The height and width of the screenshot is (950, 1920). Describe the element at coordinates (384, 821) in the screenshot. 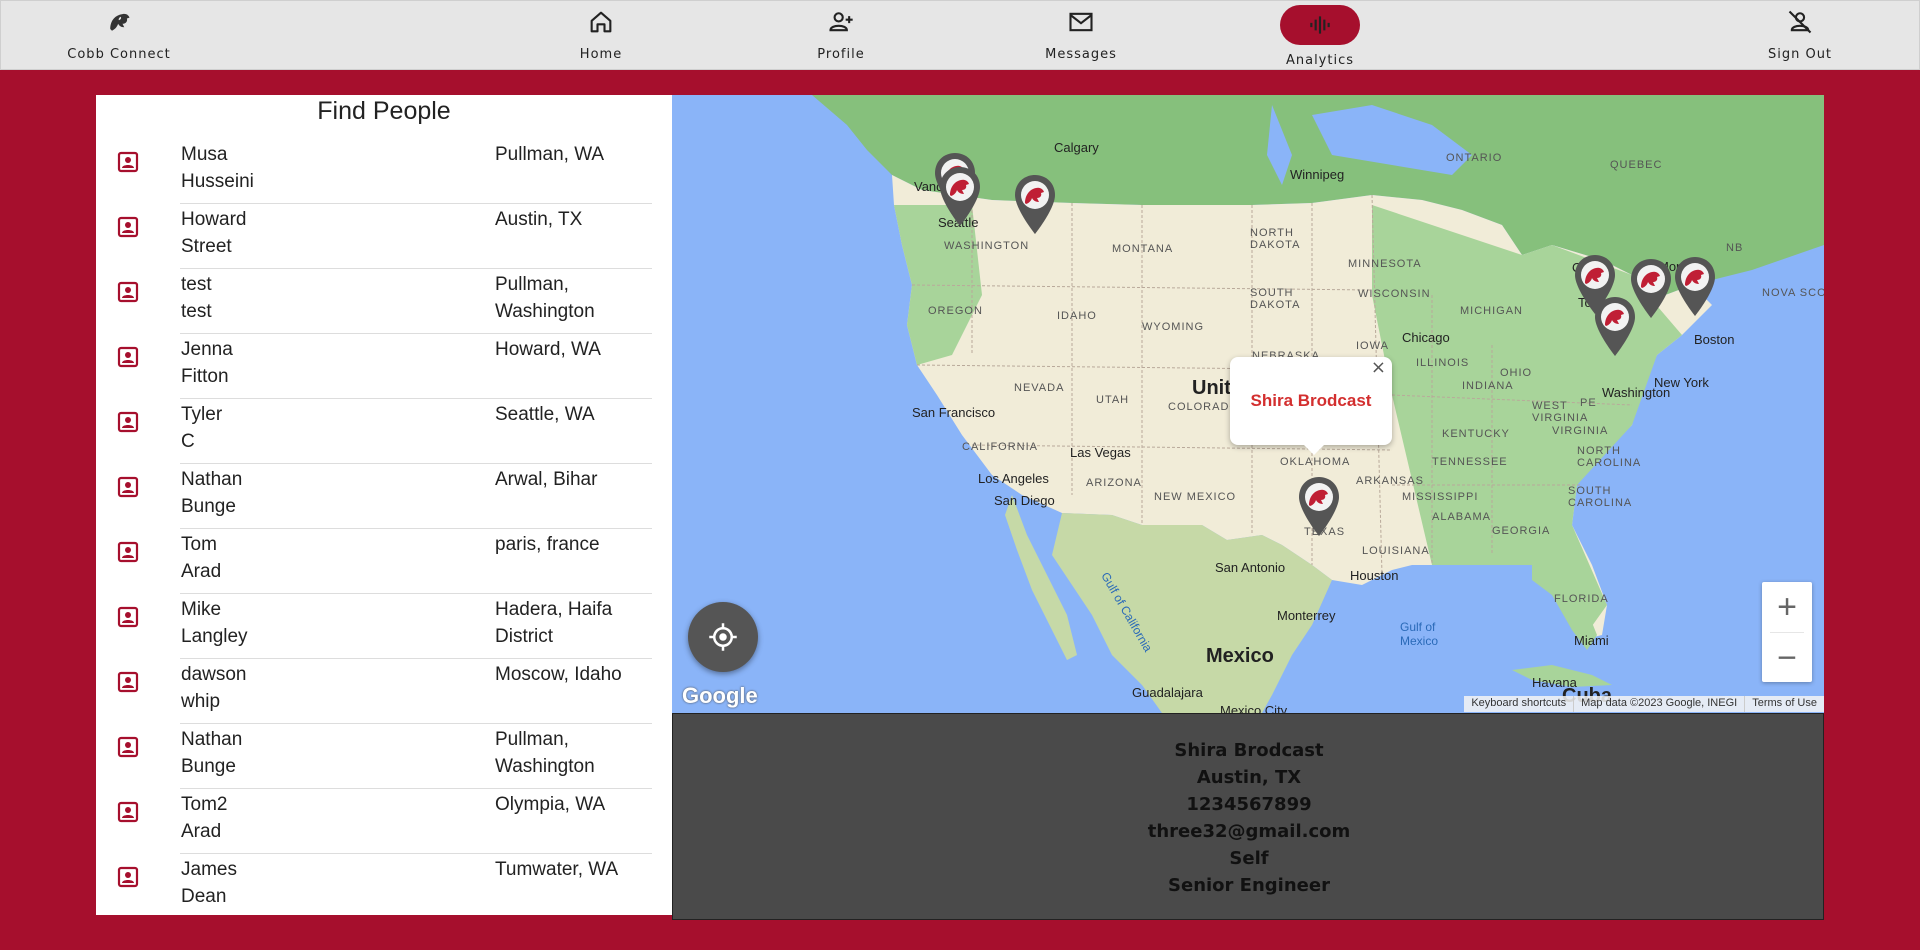

I see `list-item: Tom2 Arad Olympia, WA` at that location.